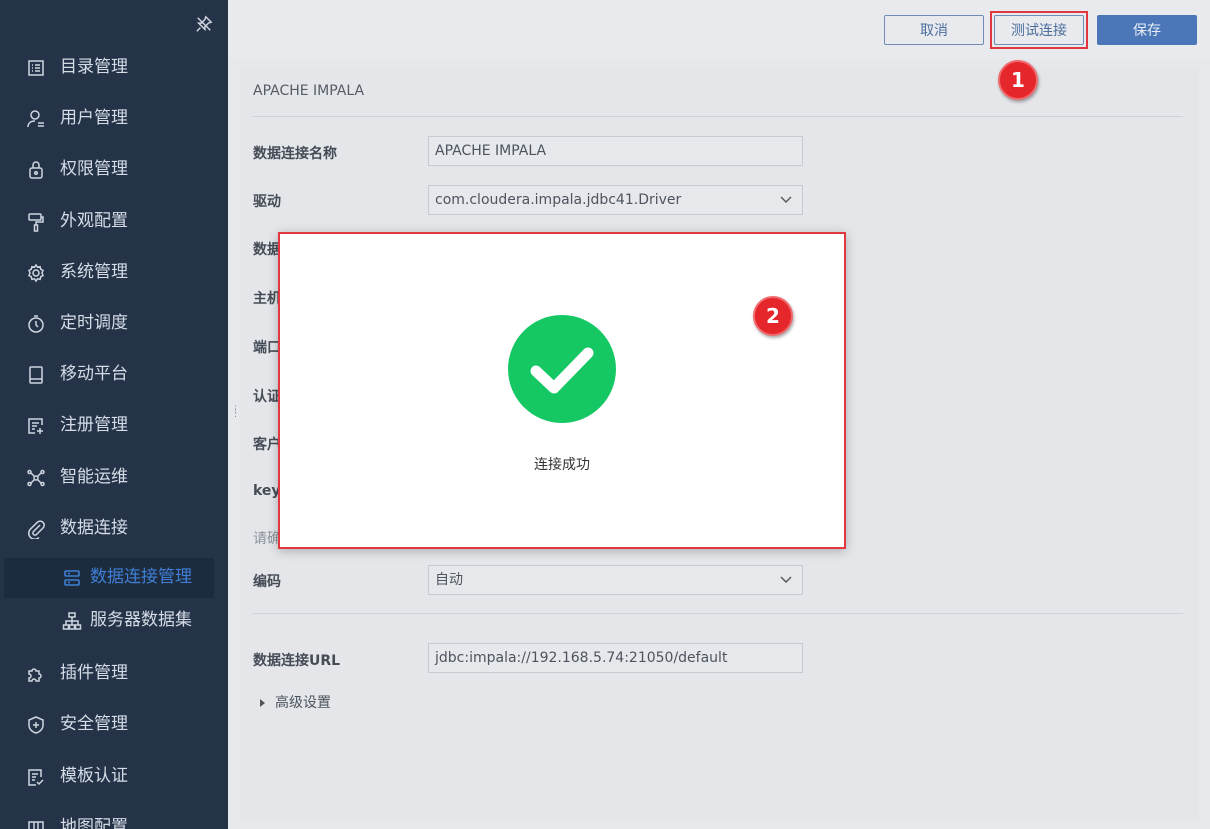  Describe the element at coordinates (934, 30) in the screenshot. I see `cancel-button: 取消` at that location.